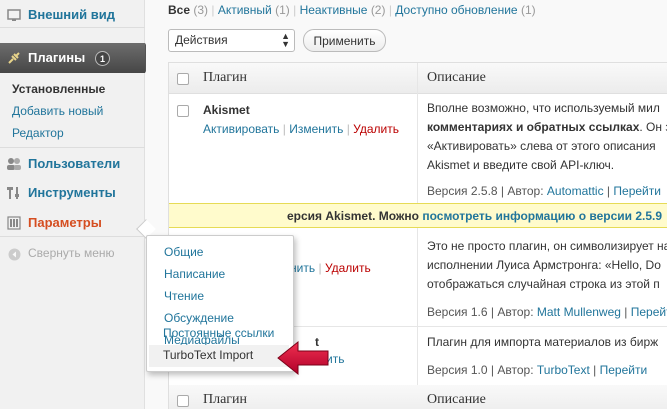  Describe the element at coordinates (353, 216) in the screenshot. I see `notice-text: ерсия Akismet. Можно` at that location.